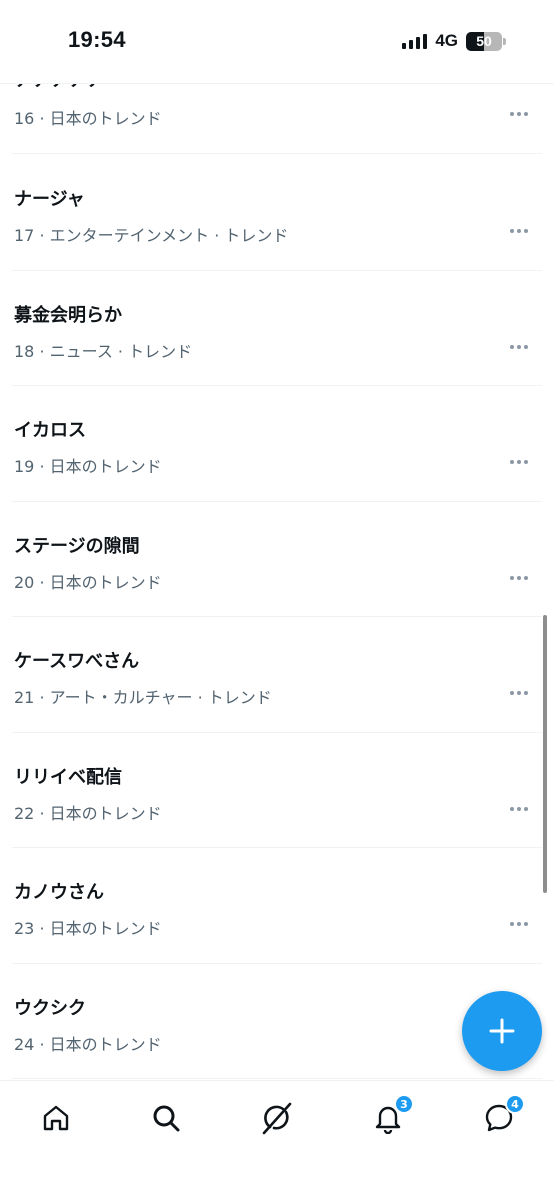  I want to click on trend-meta: 22 · 日本のトレンド, so click(88, 813).